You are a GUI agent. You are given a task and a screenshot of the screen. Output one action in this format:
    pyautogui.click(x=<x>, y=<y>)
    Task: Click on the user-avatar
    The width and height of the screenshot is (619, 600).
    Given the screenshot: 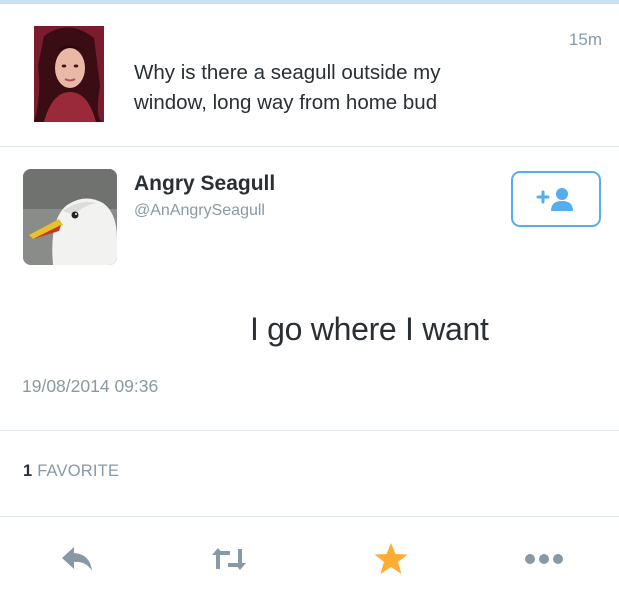 What is the action you would take?
    pyautogui.click(x=69, y=74)
    